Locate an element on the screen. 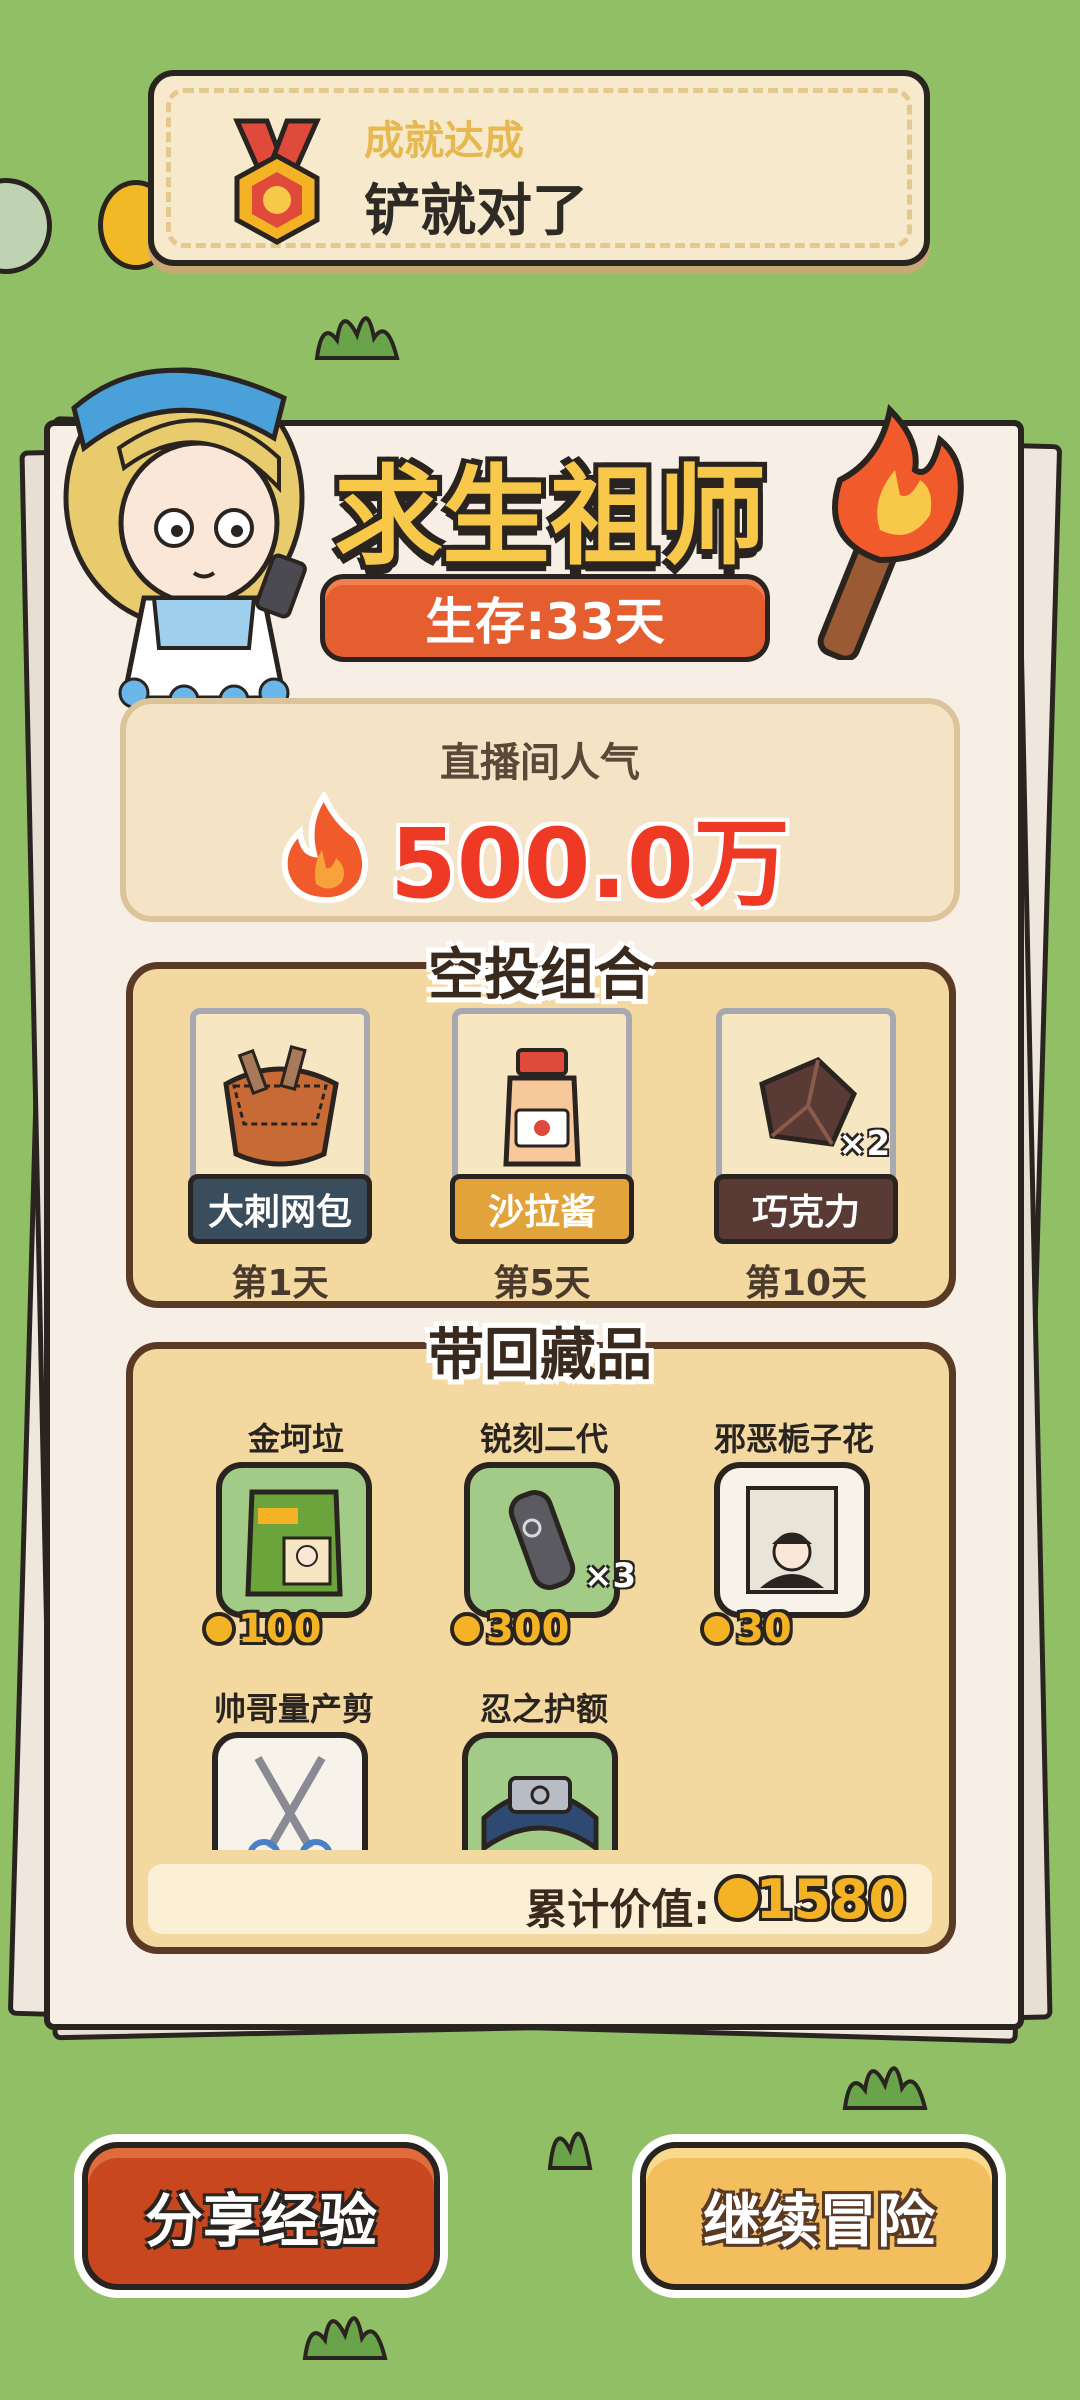  airdrop-item-name: 巧克力 is located at coordinates (806, 1209).